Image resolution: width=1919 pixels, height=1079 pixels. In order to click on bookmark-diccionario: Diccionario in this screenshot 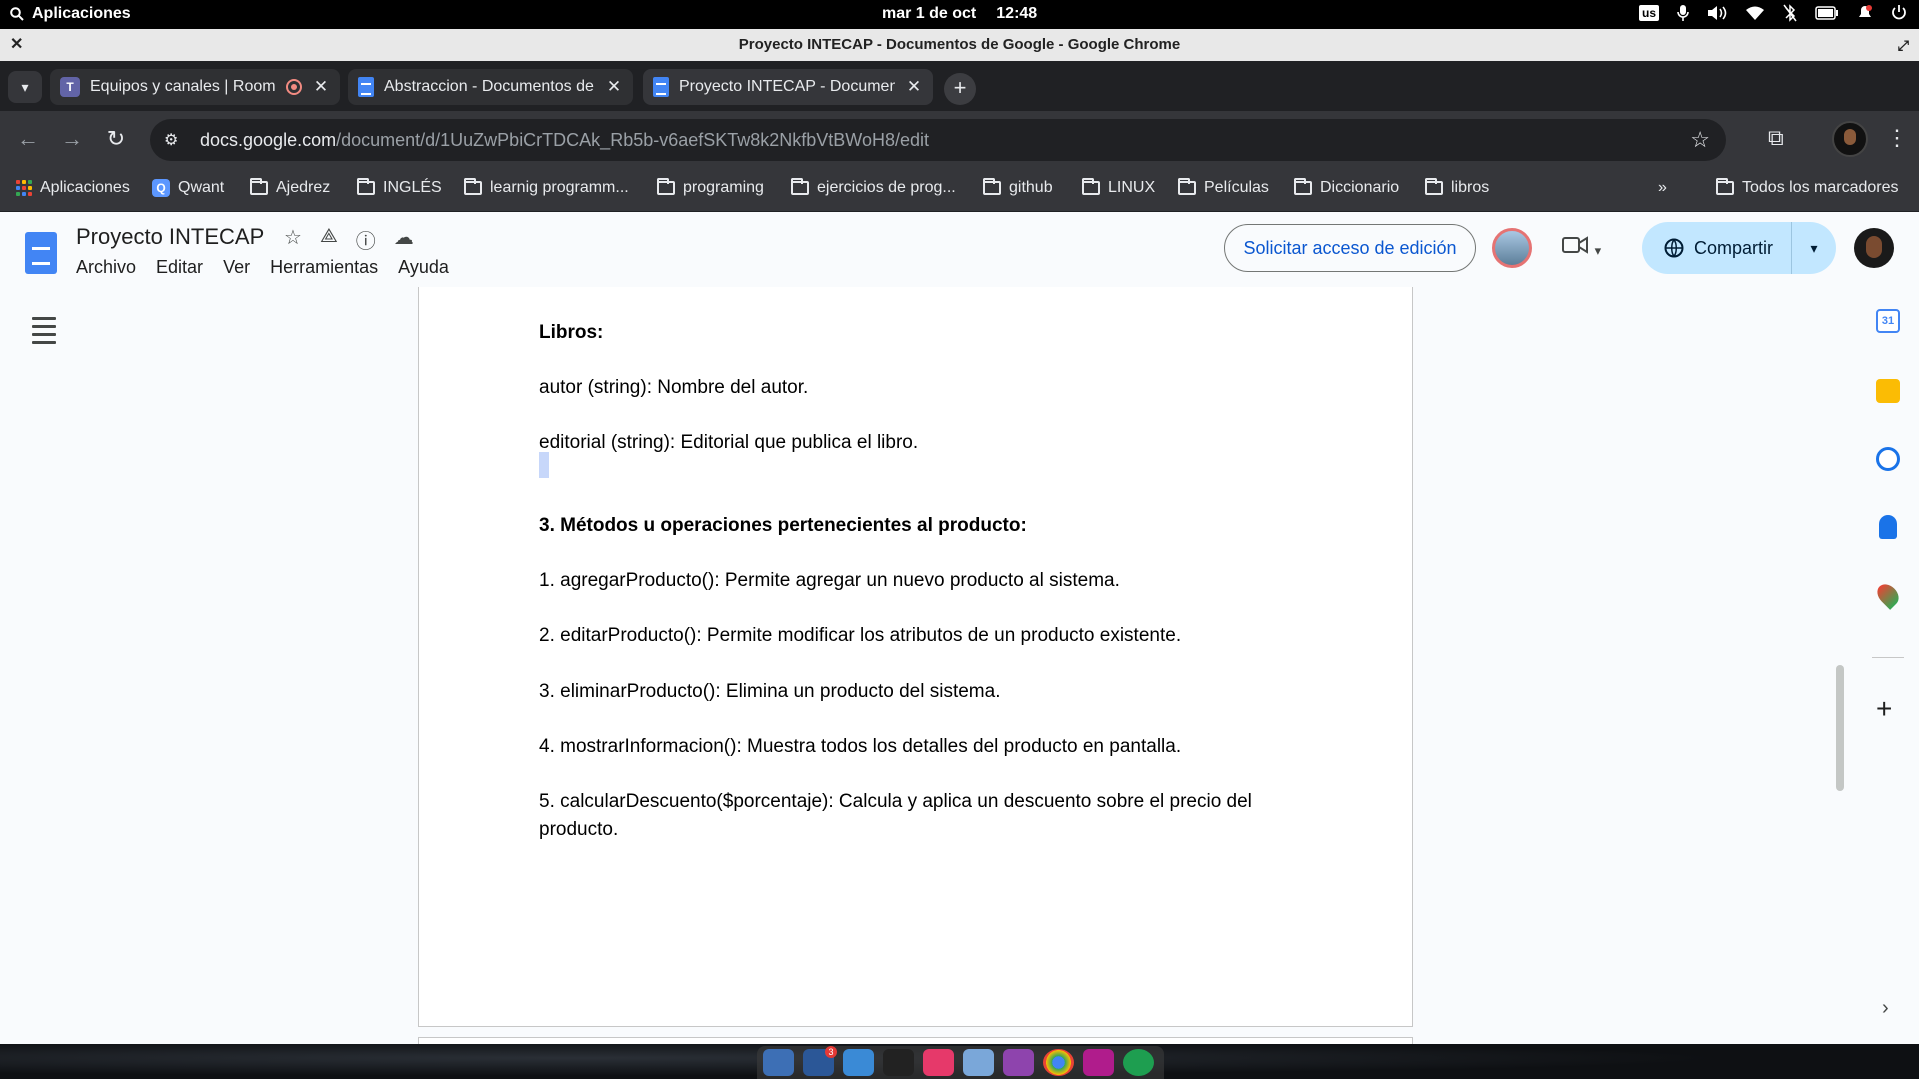, I will do `click(1346, 187)`.